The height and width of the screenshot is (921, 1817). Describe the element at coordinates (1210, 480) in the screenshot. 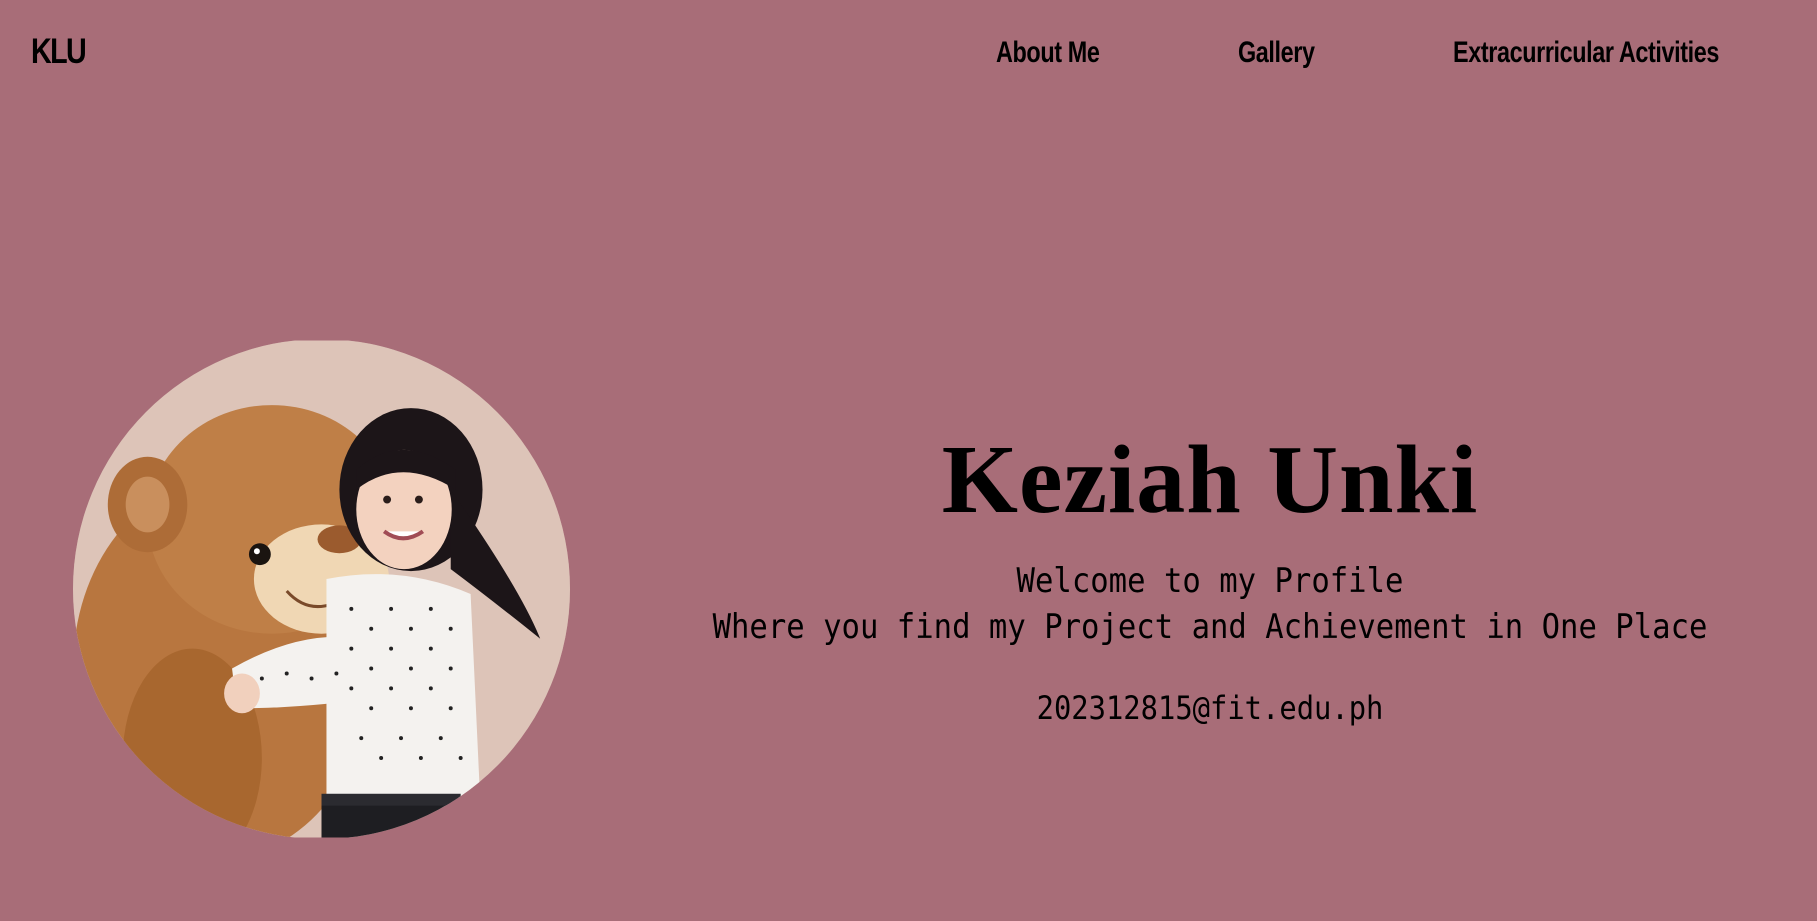

I see `profile-name: Keziah Unki` at that location.